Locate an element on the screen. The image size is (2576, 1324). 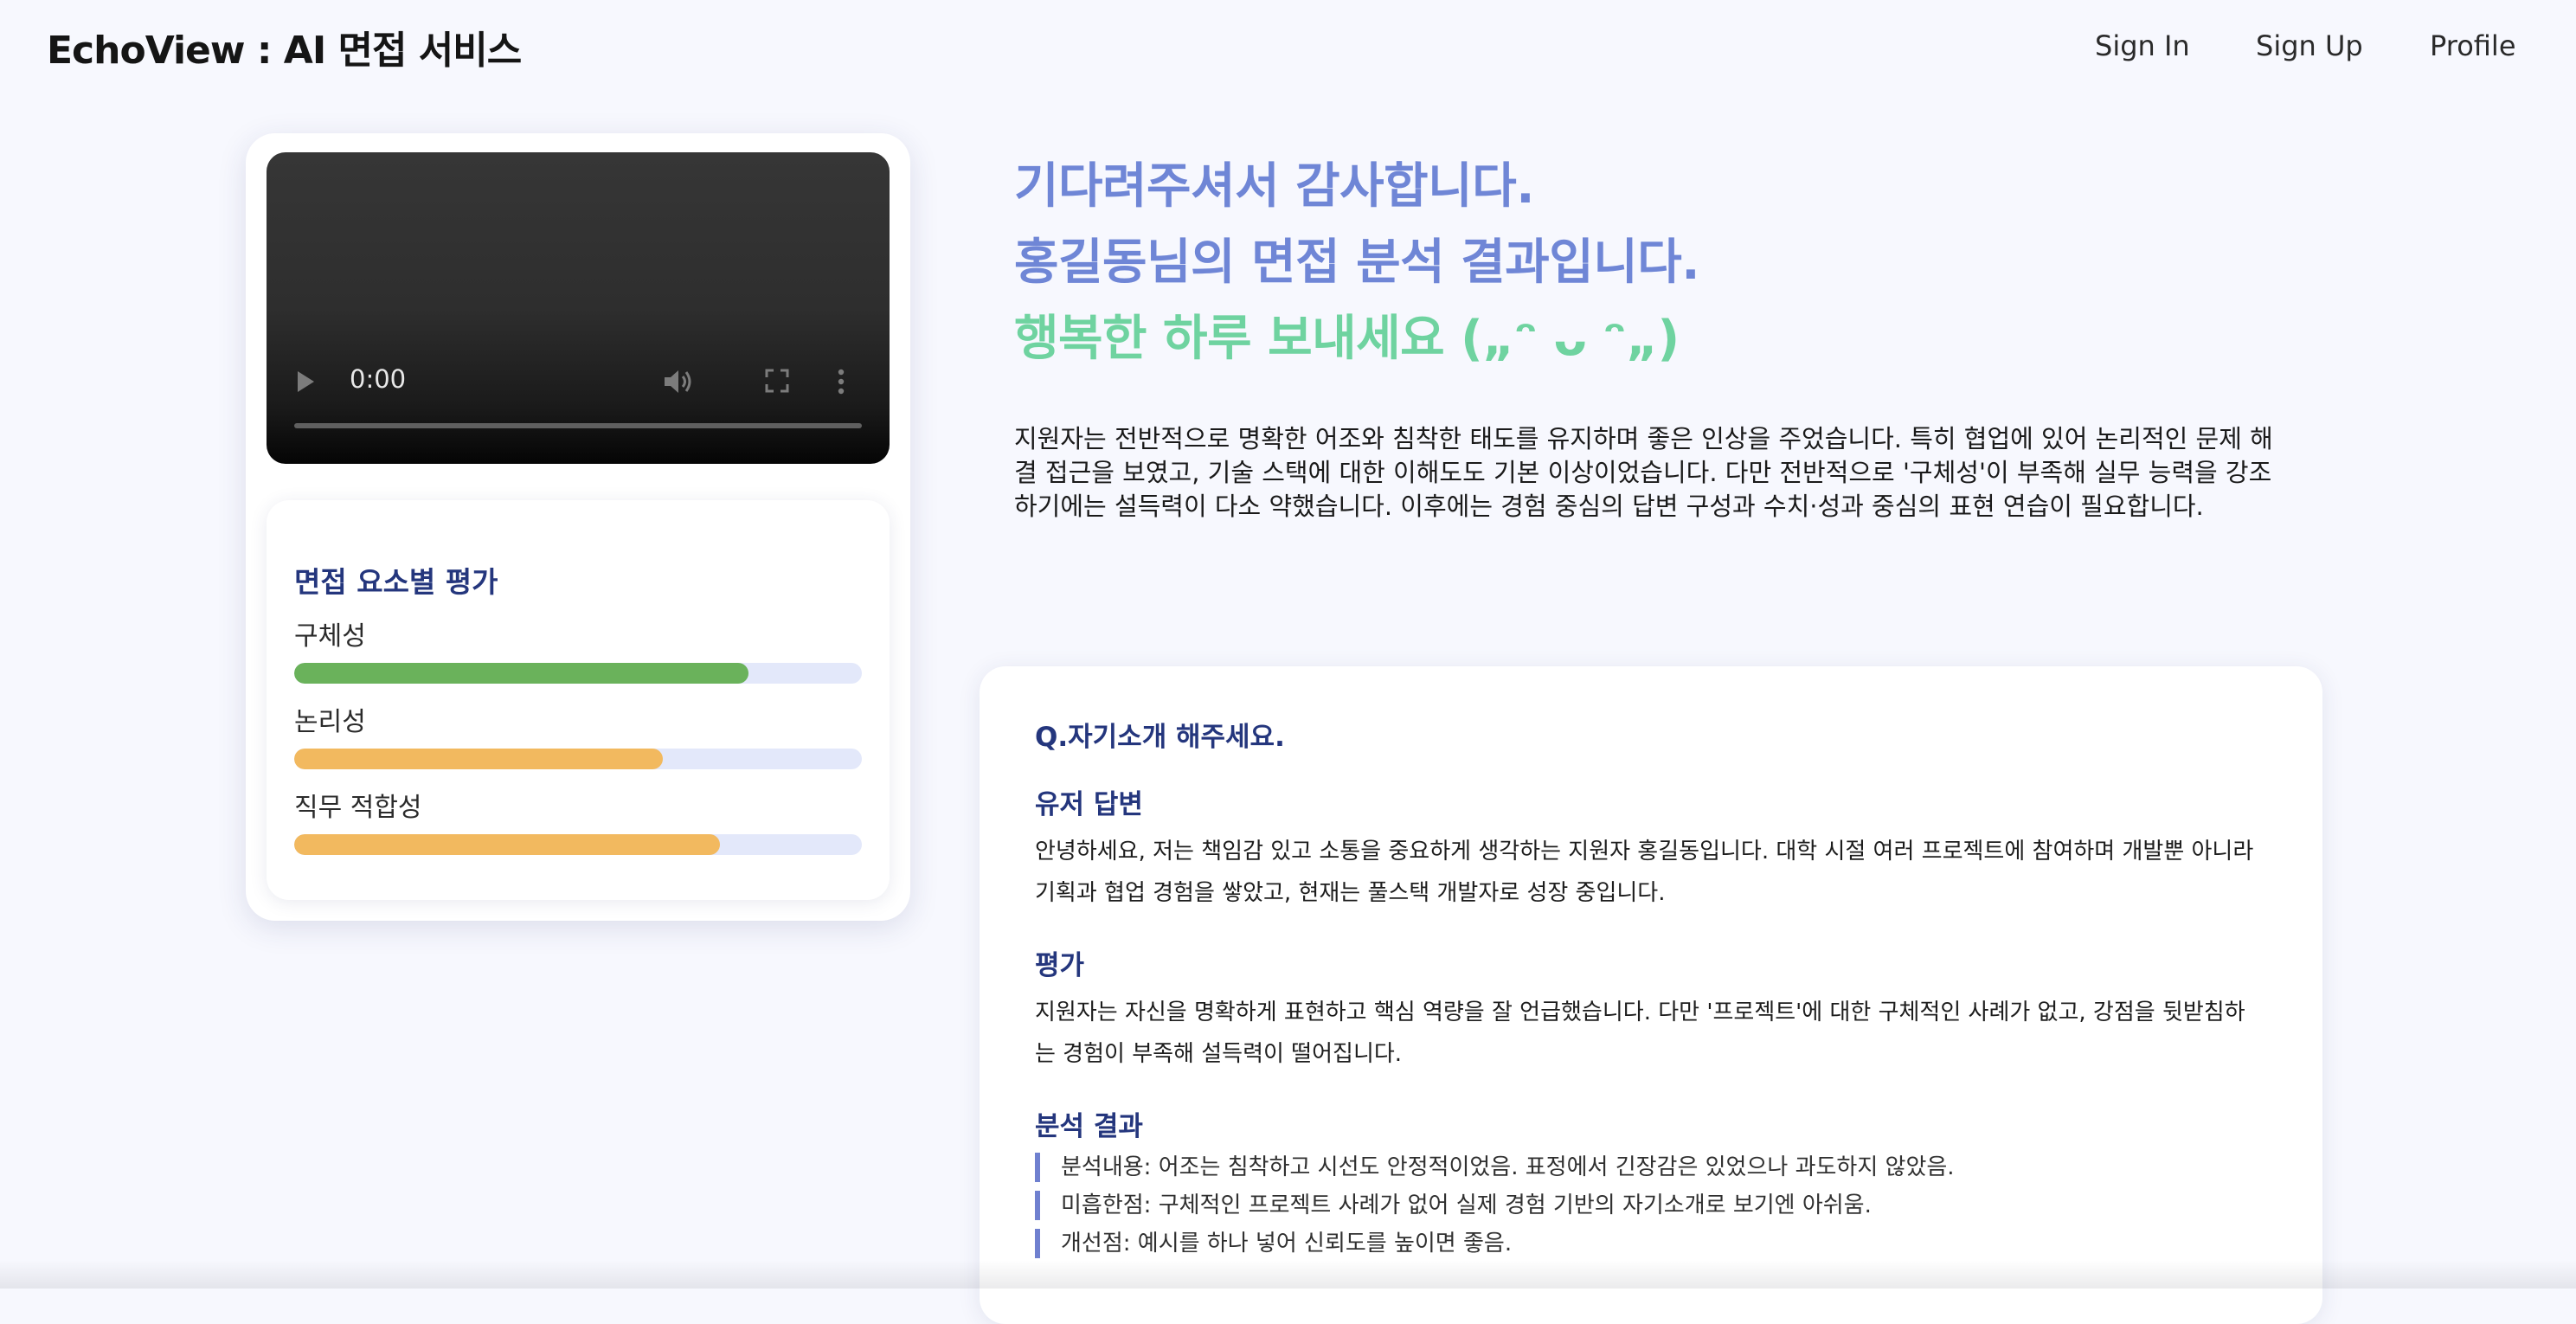
headline-result: 홍길동님의 면접 분석 결과입니다. is located at coordinates (1357, 263).